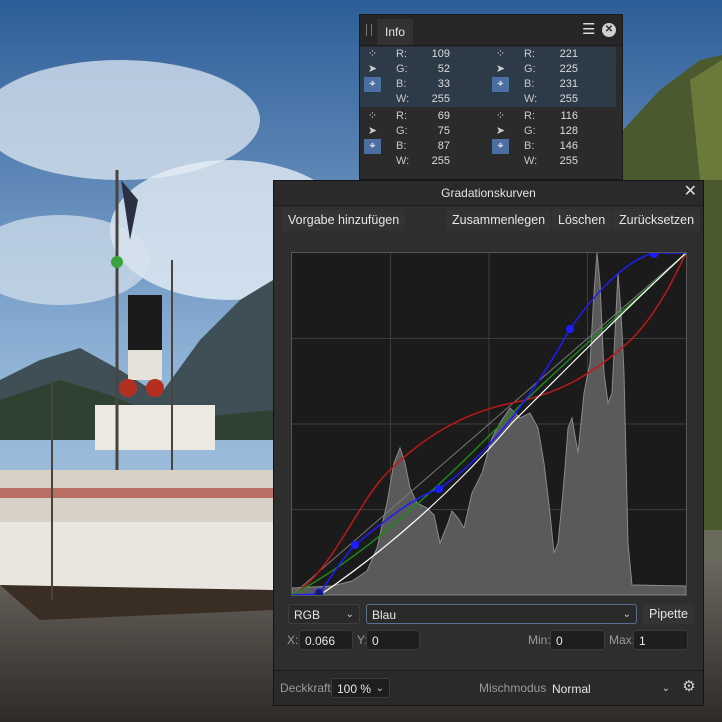 Image resolution: width=722 pixels, height=722 pixels. What do you see at coordinates (440, 54) in the screenshot?
I see `channel-value: 109` at bounding box center [440, 54].